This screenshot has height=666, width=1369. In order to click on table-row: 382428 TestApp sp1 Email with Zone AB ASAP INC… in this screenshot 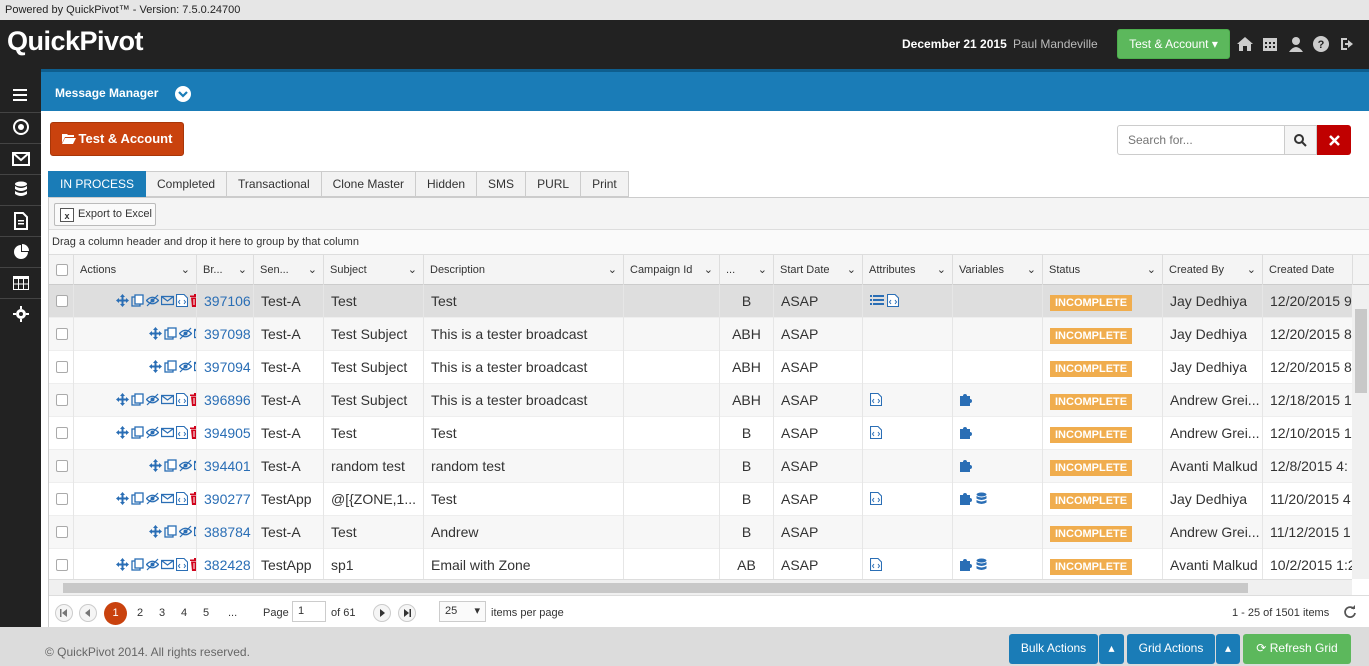, I will do `click(700, 564)`.